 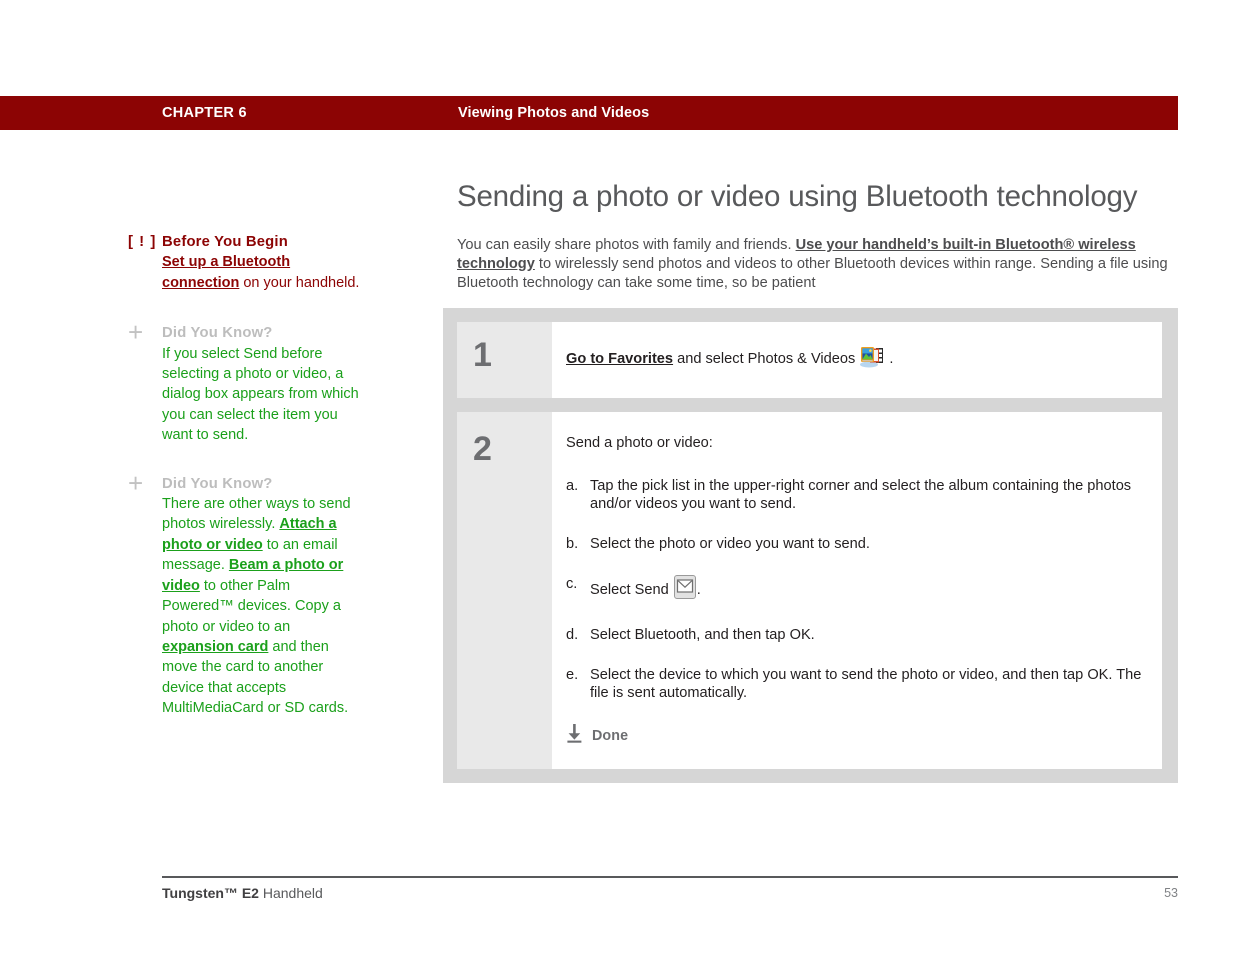 I want to click on sidebar-link-expansion-card: expansion card, so click(x=215, y=647).